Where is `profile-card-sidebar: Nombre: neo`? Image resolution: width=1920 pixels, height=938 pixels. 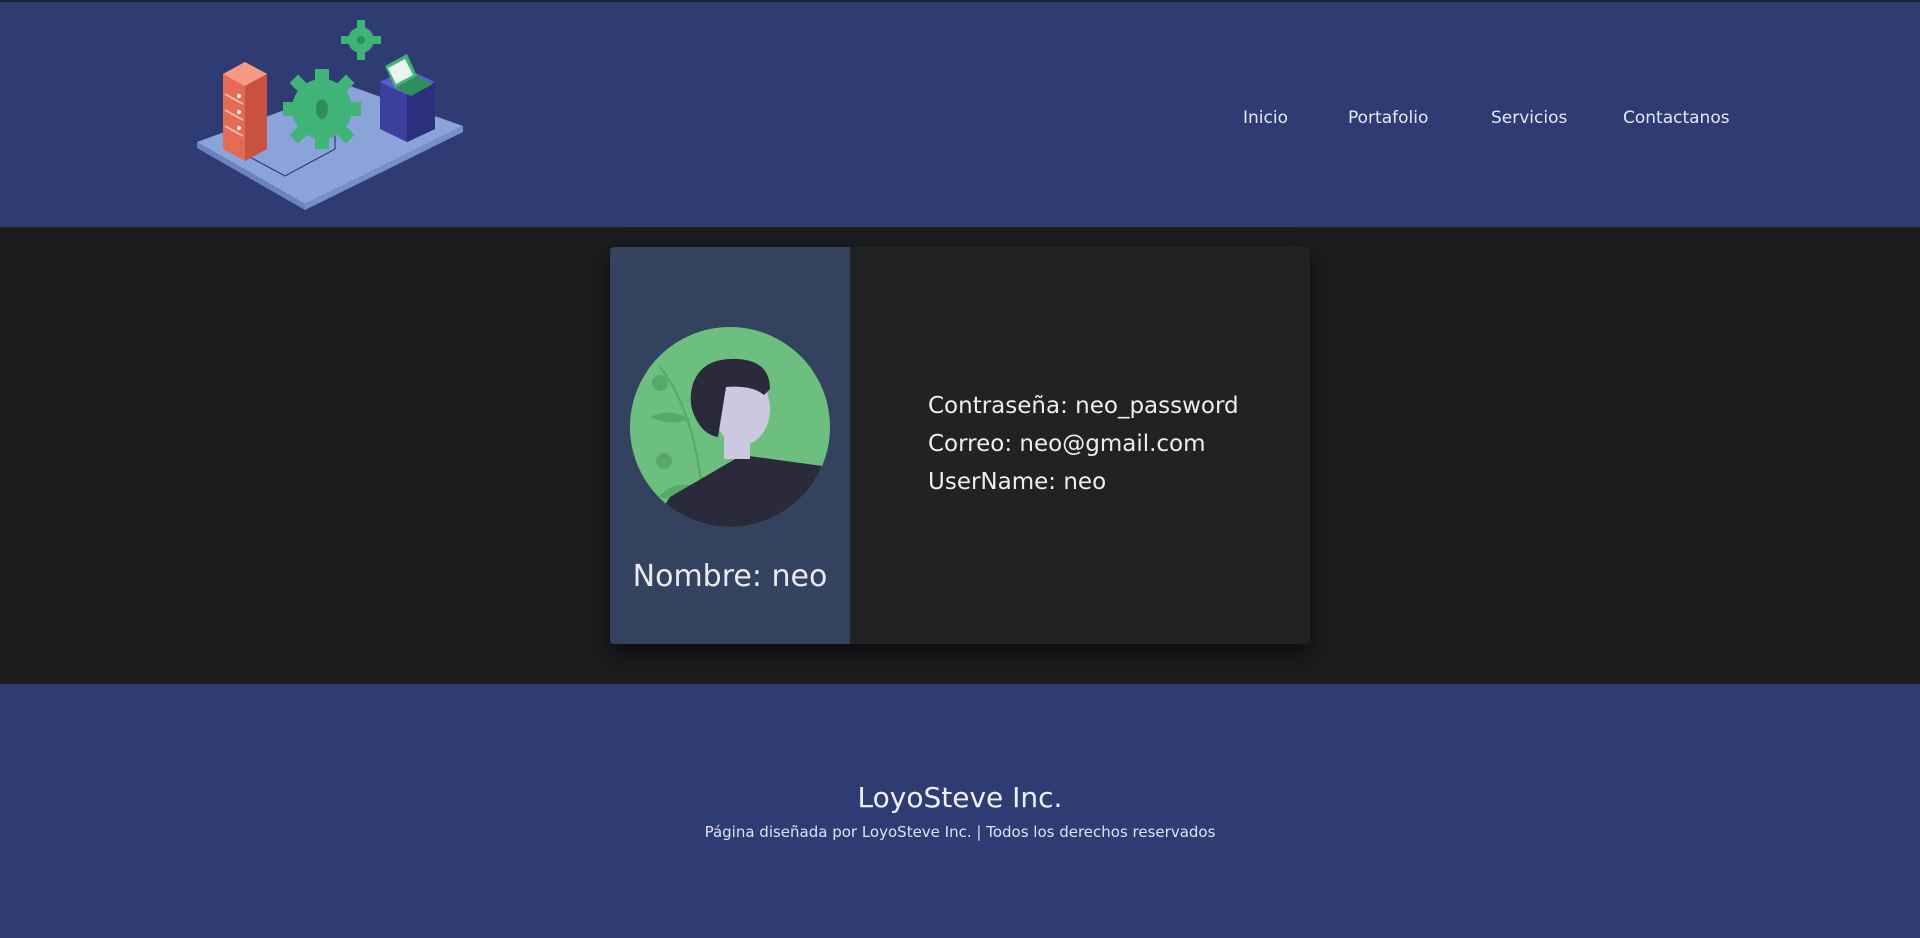
profile-card-sidebar: Nombre: neo is located at coordinates (730, 445).